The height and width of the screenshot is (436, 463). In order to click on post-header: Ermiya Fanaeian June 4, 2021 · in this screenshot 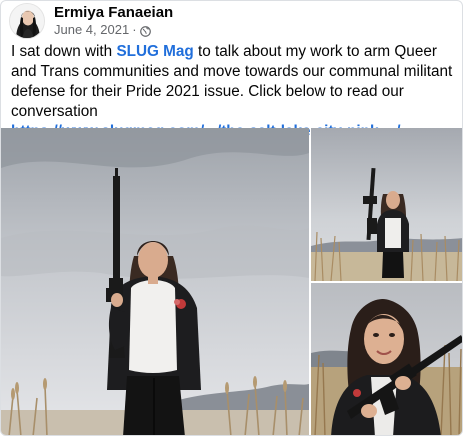, I will do `click(229, 21)`.